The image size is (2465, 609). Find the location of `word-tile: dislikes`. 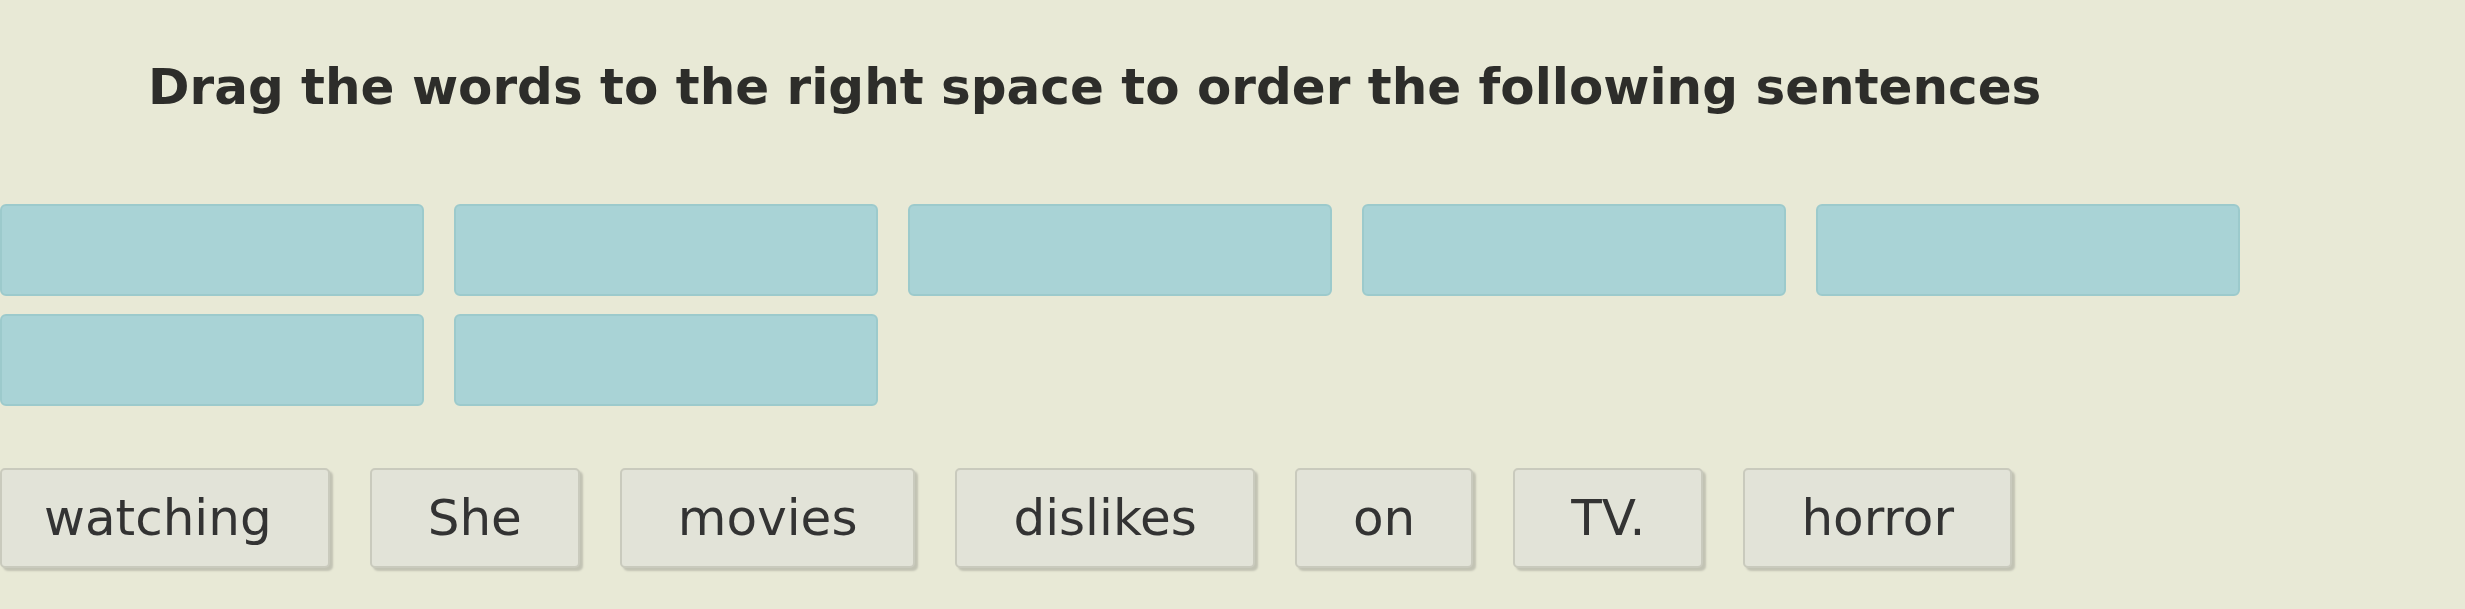

word-tile: dislikes is located at coordinates (1105, 518).